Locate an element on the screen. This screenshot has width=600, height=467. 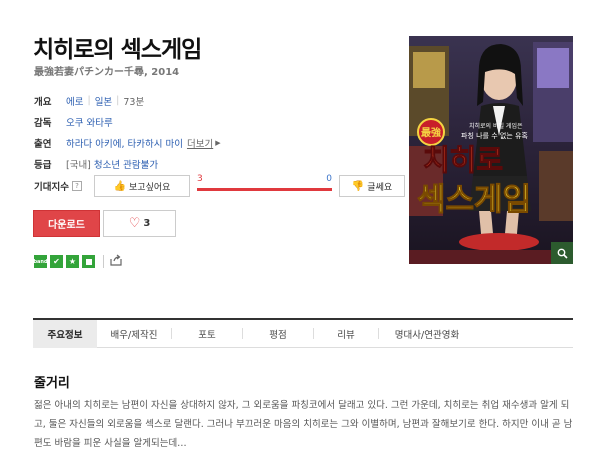
notwant-count: 0 is located at coordinates (329, 179).